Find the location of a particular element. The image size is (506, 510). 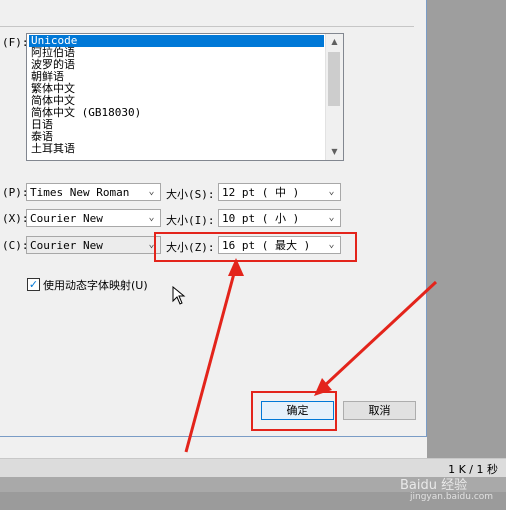

check-icon: ✓ is located at coordinates (33, 284).